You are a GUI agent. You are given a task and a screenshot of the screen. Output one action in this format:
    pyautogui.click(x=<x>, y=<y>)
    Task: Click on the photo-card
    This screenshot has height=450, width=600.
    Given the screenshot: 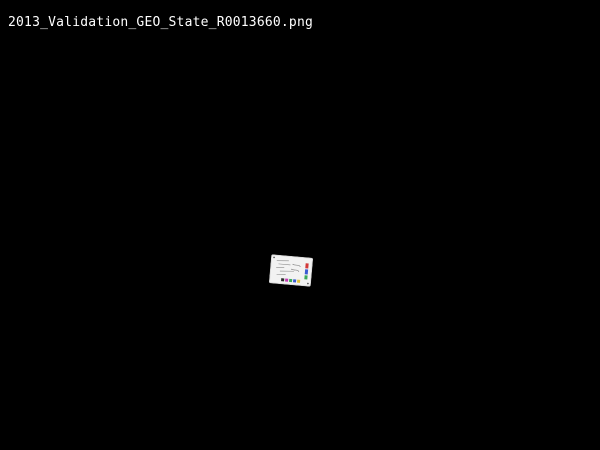 What is the action you would take?
    pyautogui.click(x=291, y=270)
    